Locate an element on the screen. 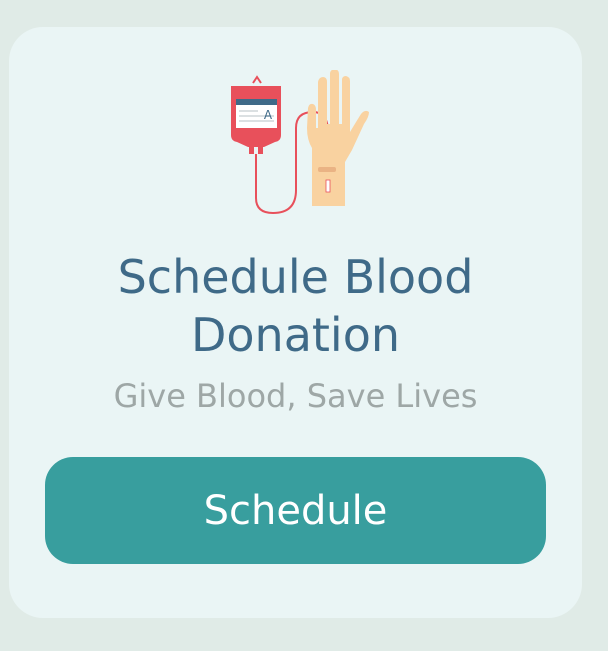 This screenshot has height=651, width=608. arm is located at coordinates (338, 138).